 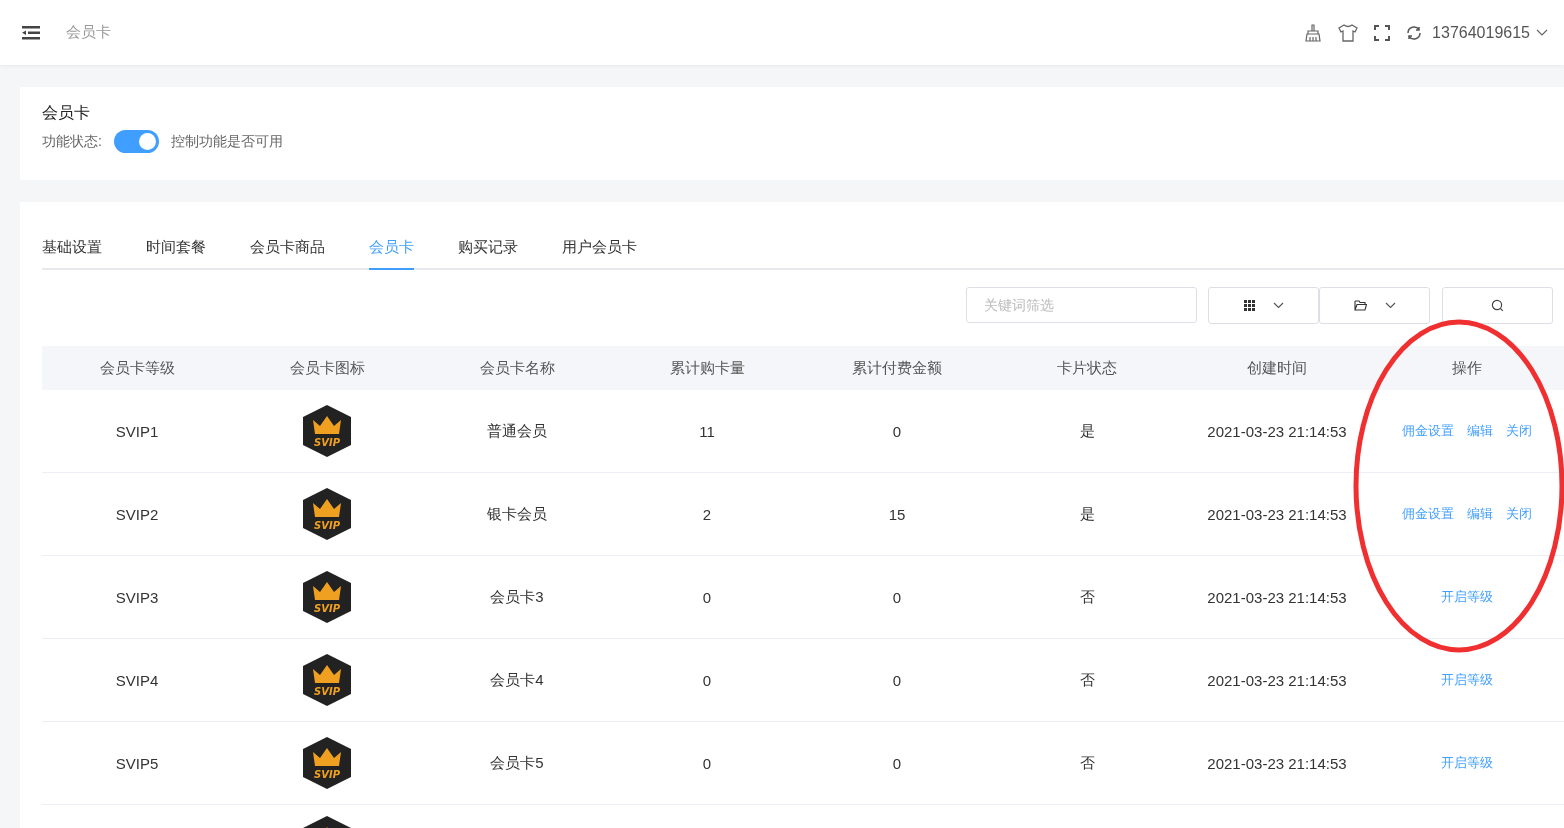 I want to click on toggle-switch, so click(x=136, y=141).